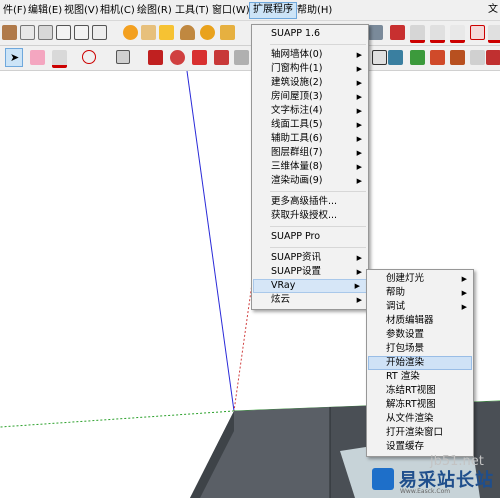 This screenshot has height=498, width=500. I want to click on line-tool-icon, so click(457, 34).